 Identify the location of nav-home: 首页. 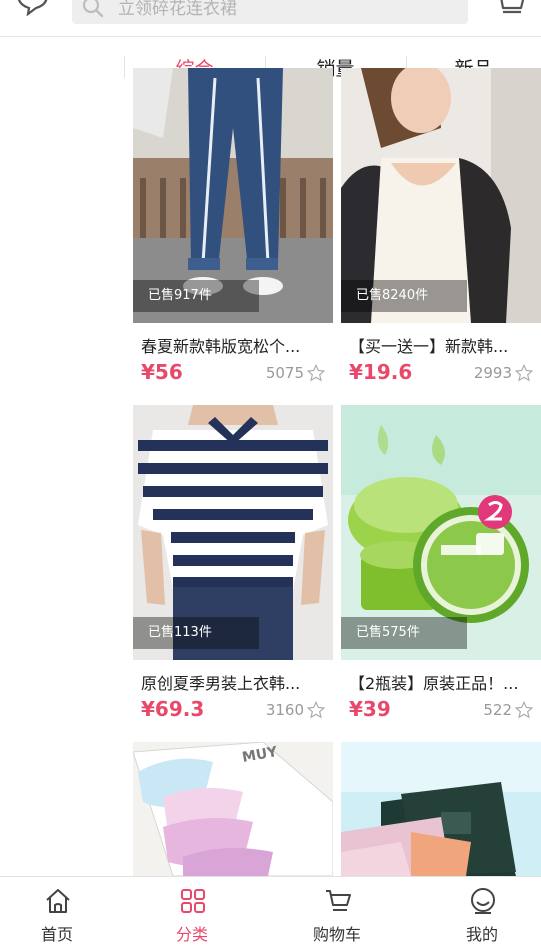
(57, 912).